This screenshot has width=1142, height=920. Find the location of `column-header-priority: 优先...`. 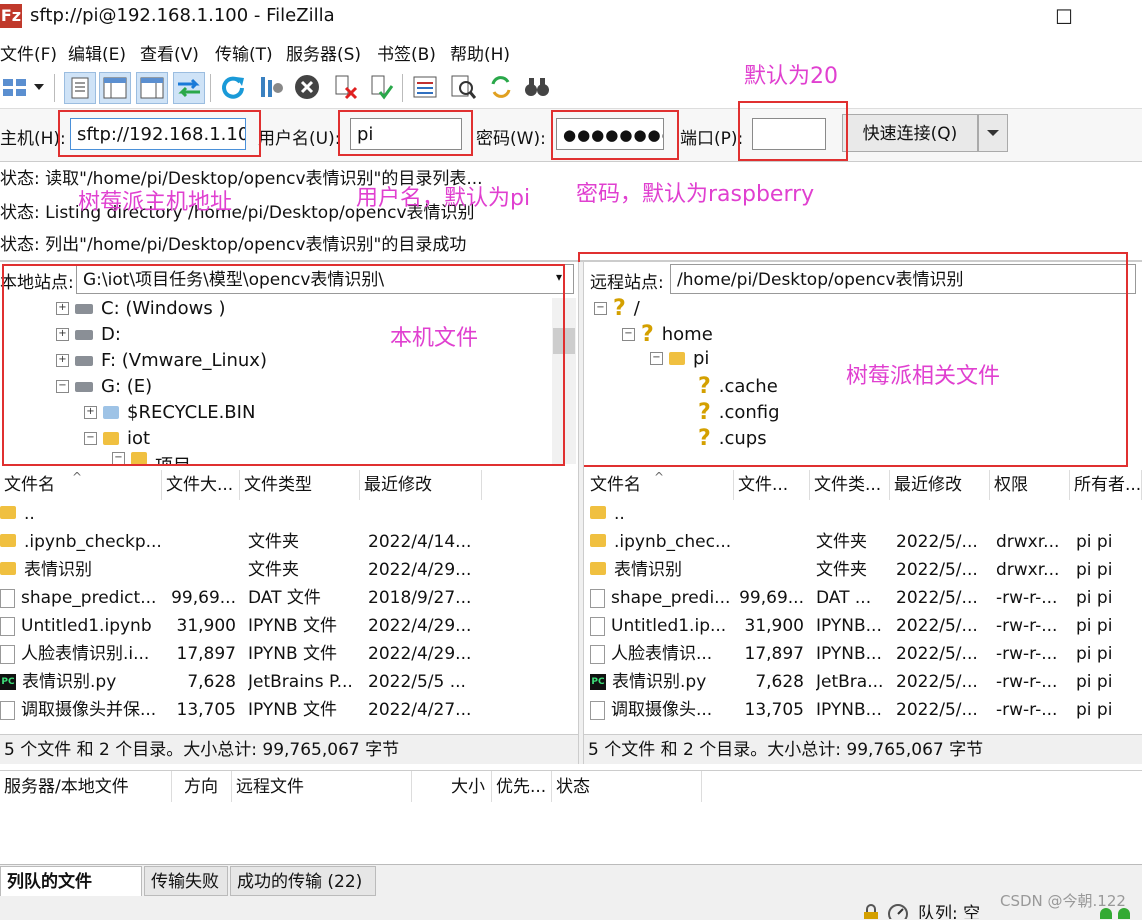

column-header-priority: 优先... is located at coordinates (522, 787).